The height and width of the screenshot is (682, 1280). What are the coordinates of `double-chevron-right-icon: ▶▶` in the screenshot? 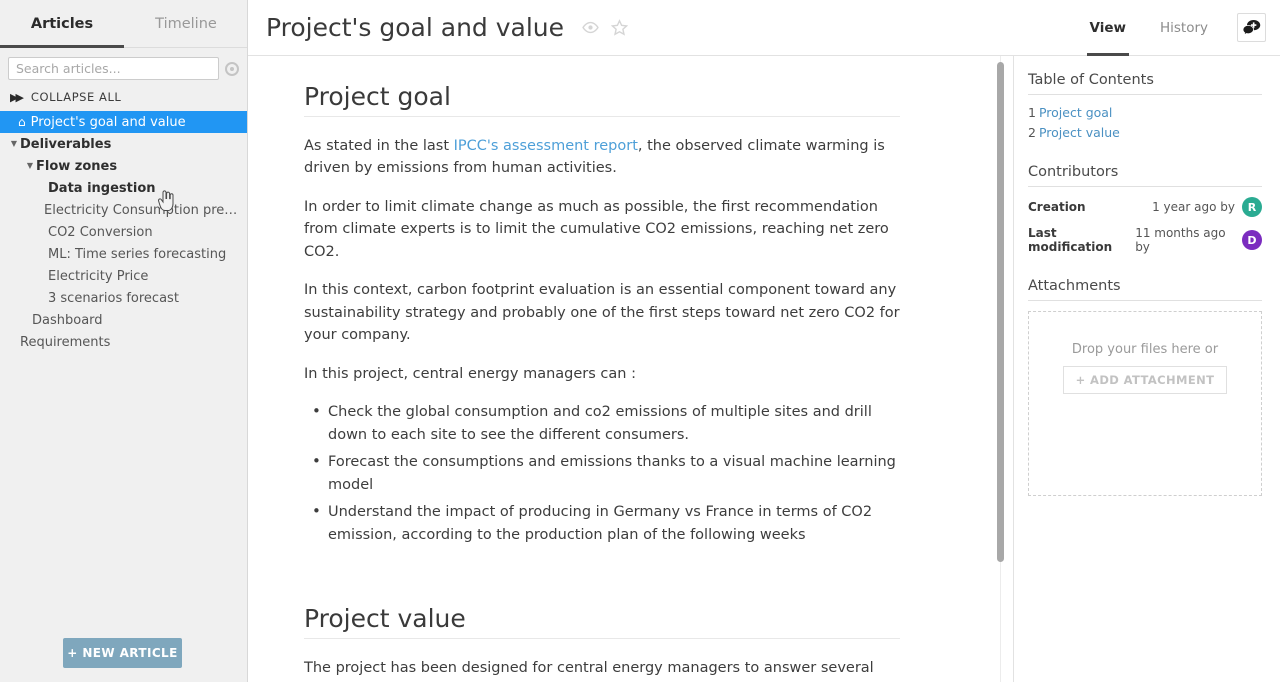 It's located at (17, 97).